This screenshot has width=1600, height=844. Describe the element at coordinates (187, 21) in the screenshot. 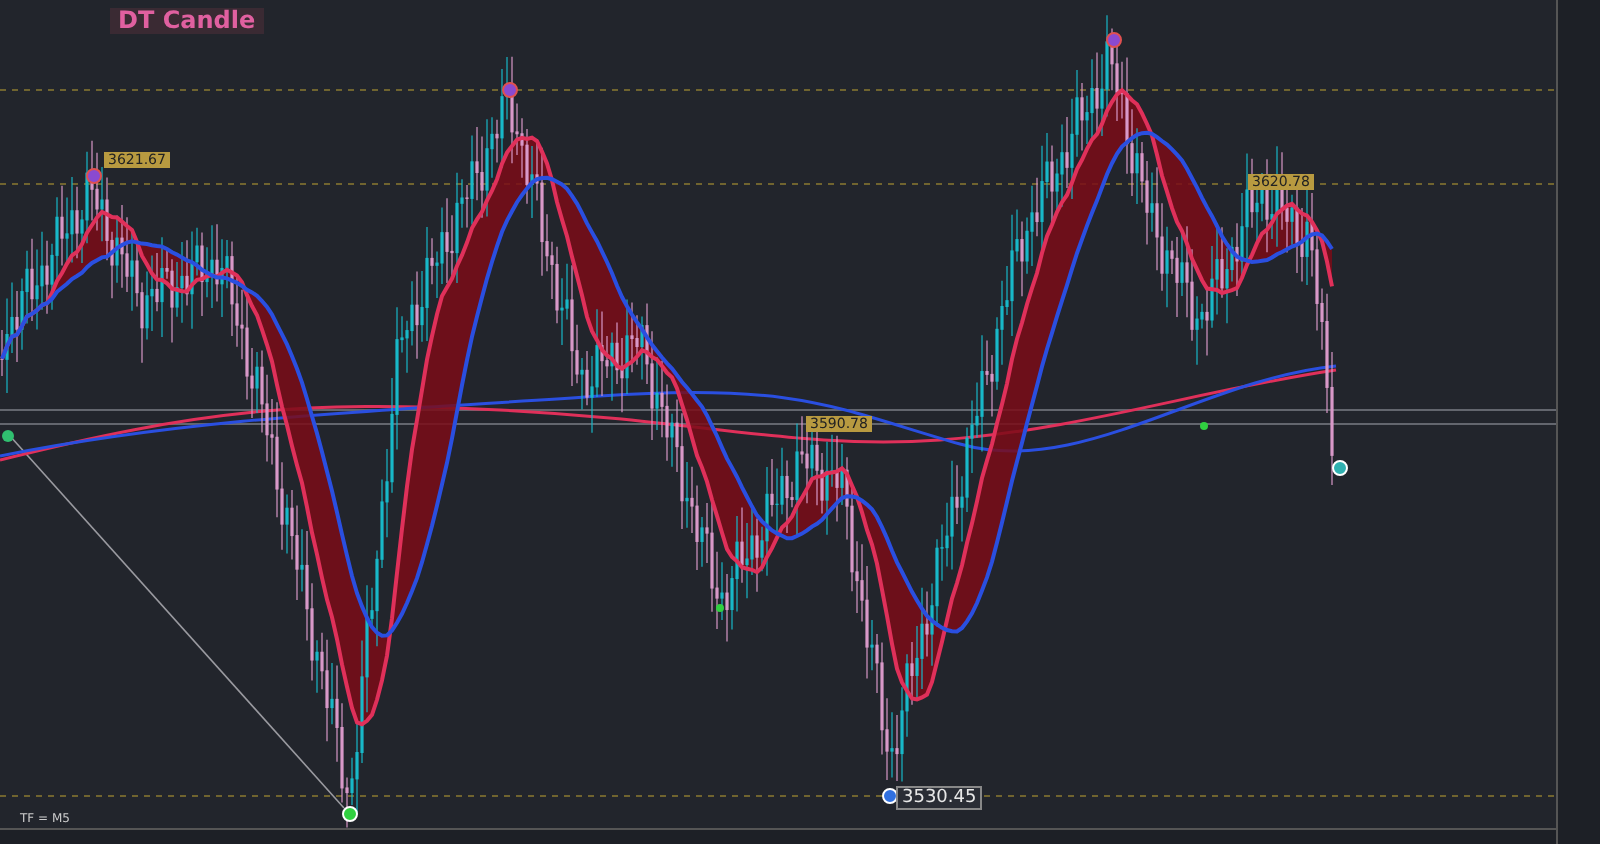

I see `indicator-title: DT Candle` at that location.